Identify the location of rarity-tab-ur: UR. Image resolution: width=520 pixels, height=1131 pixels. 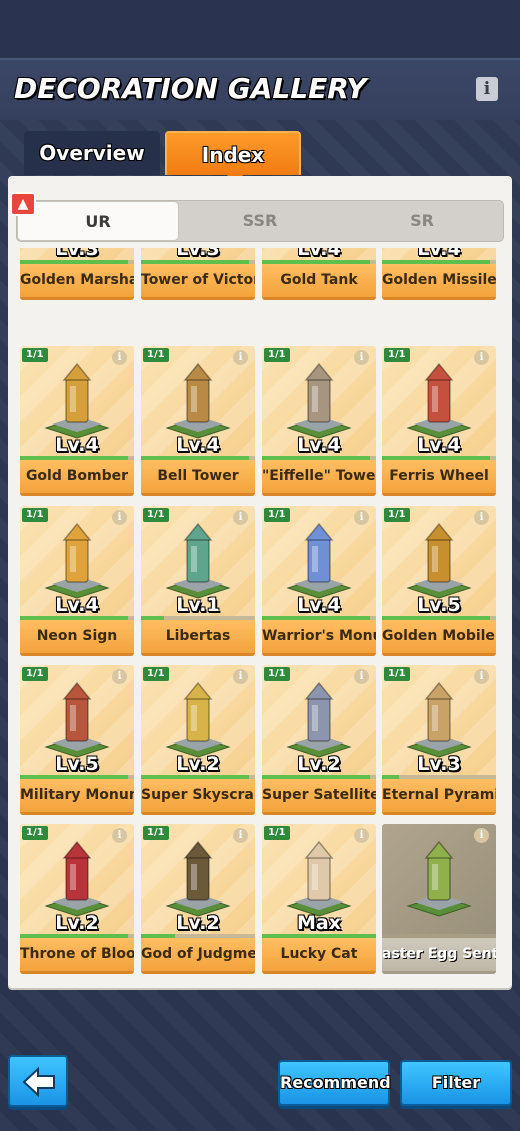
(98, 221).